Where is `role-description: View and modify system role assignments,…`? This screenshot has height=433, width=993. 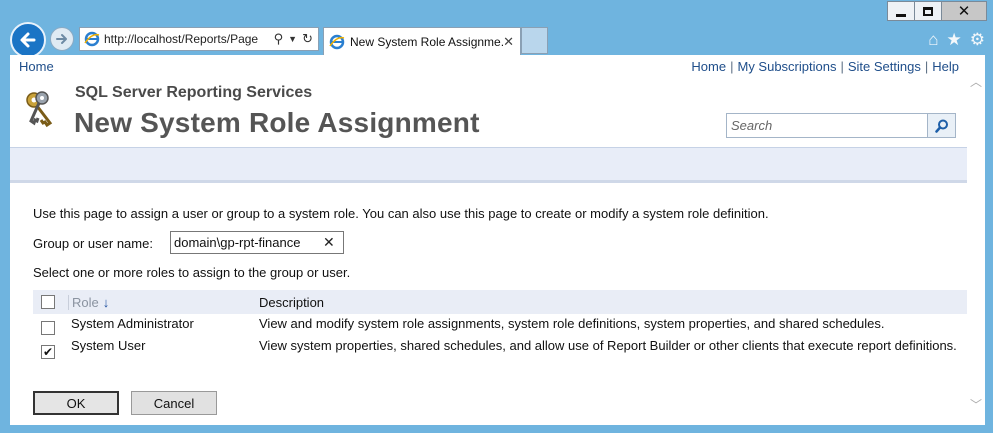 role-description: View and modify system role assignments,… is located at coordinates (572, 323).